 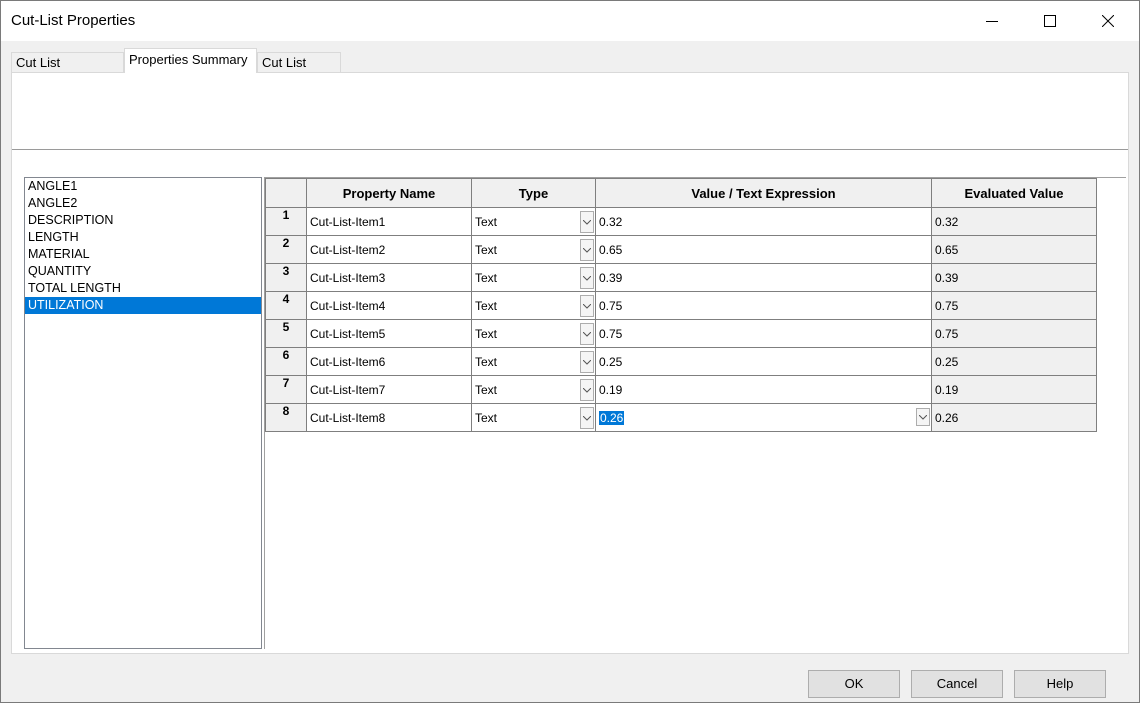 What do you see at coordinates (1108, 21) in the screenshot?
I see `close-button` at bounding box center [1108, 21].